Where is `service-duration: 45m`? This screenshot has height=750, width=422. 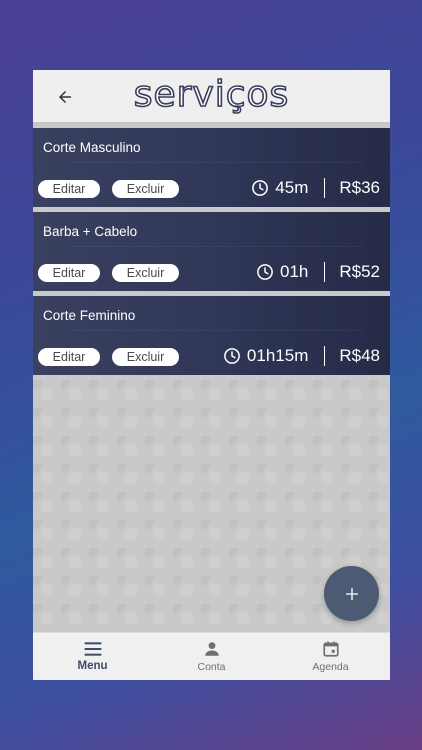 service-duration: 45m is located at coordinates (292, 187).